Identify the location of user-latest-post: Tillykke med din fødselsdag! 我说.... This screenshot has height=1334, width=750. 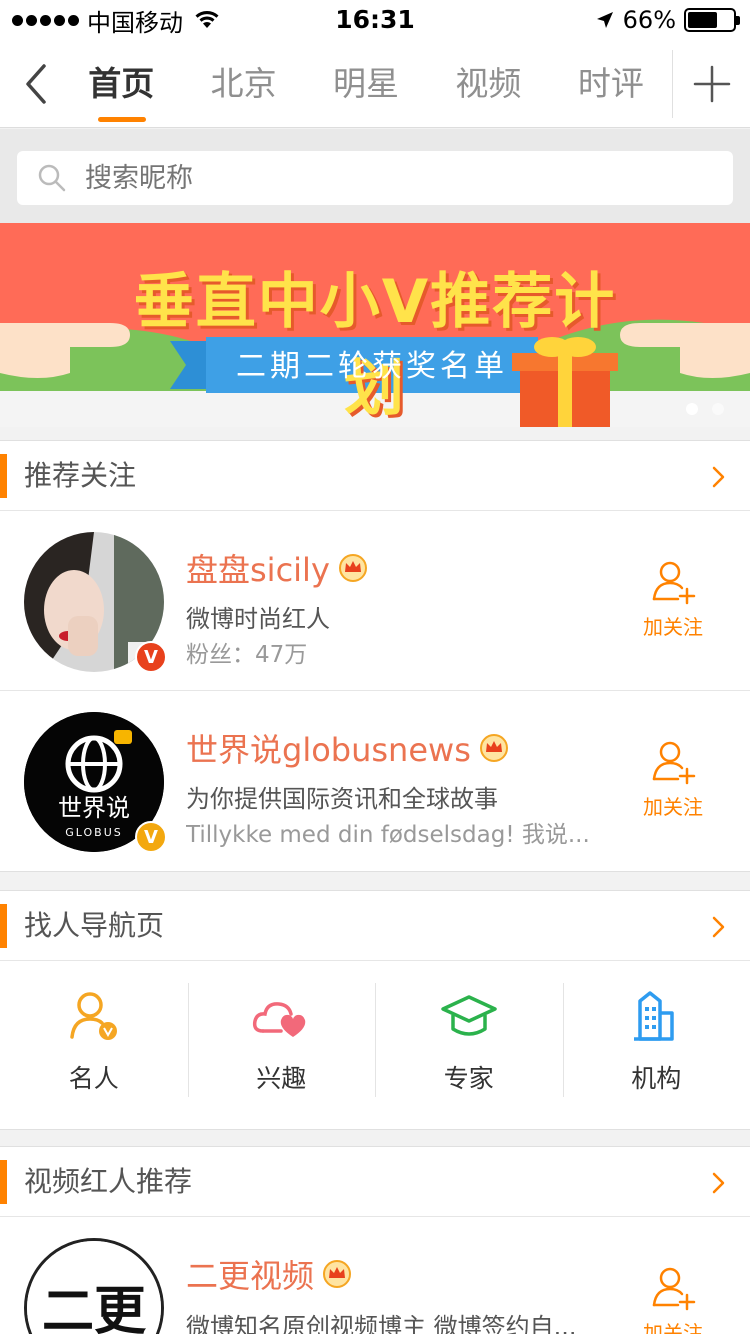
(388, 835).